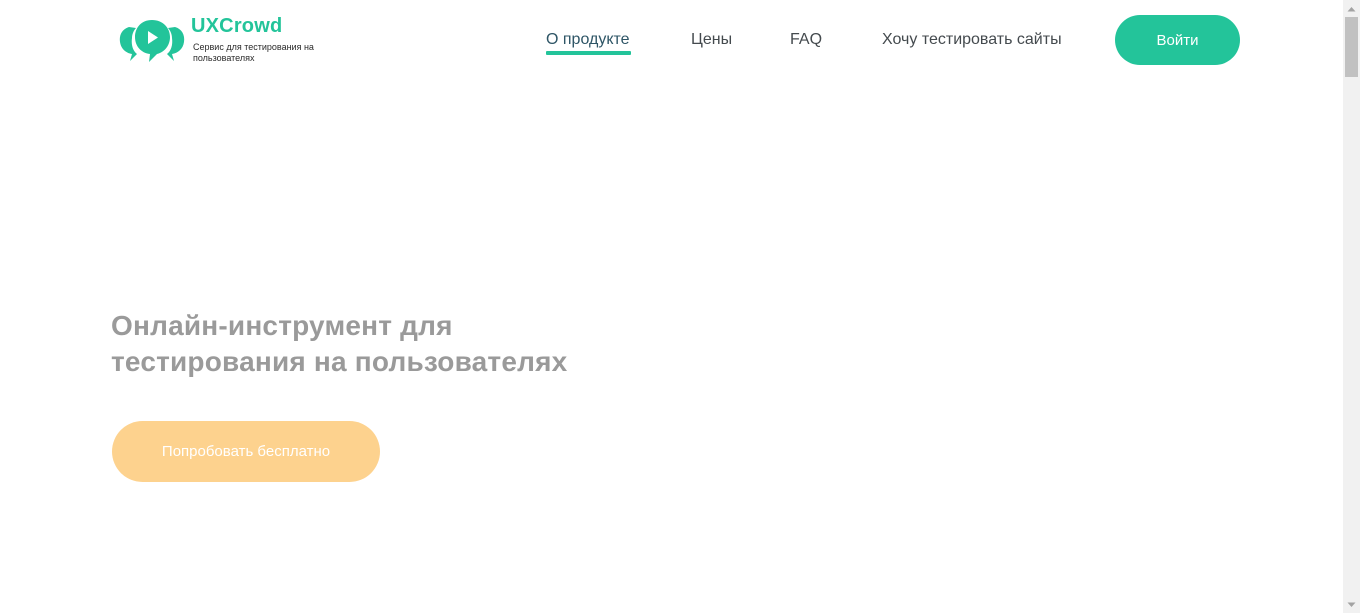 The height and width of the screenshot is (613, 1360). What do you see at coordinates (588, 53) in the screenshot?
I see `nav-active-indicator` at bounding box center [588, 53].